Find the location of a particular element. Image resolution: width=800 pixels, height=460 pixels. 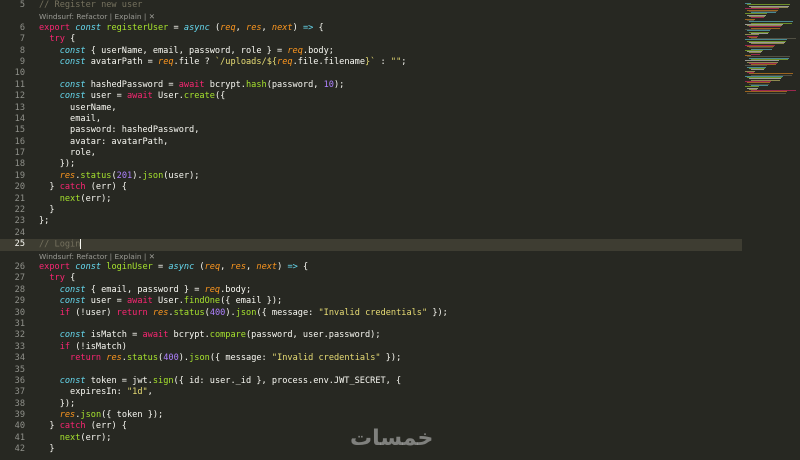

code-line: 33 if (!isMatch) is located at coordinates (371, 347).